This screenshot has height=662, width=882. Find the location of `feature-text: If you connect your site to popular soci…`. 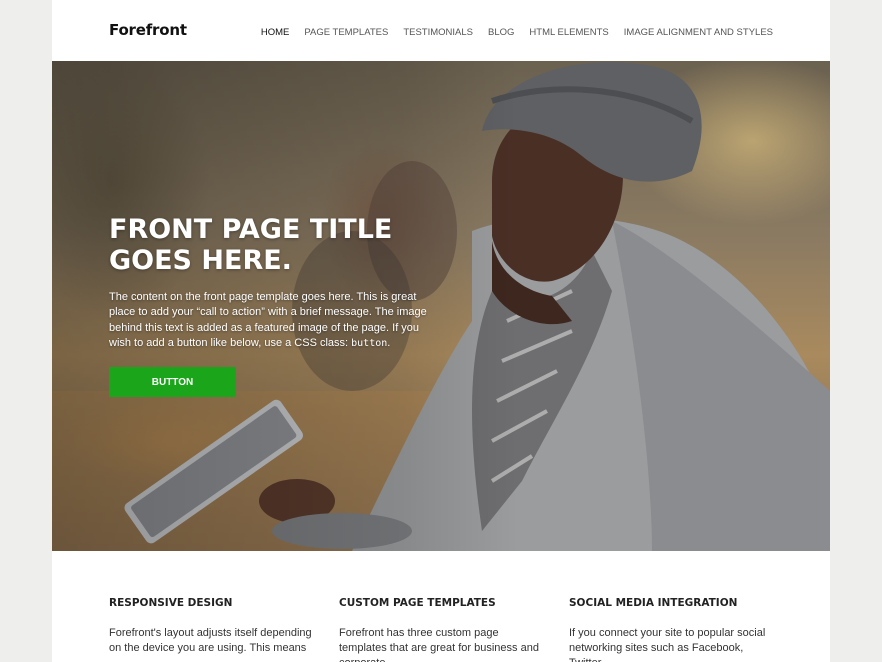

feature-text: If you connect your site to popular soci… is located at coordinates (667, 644).